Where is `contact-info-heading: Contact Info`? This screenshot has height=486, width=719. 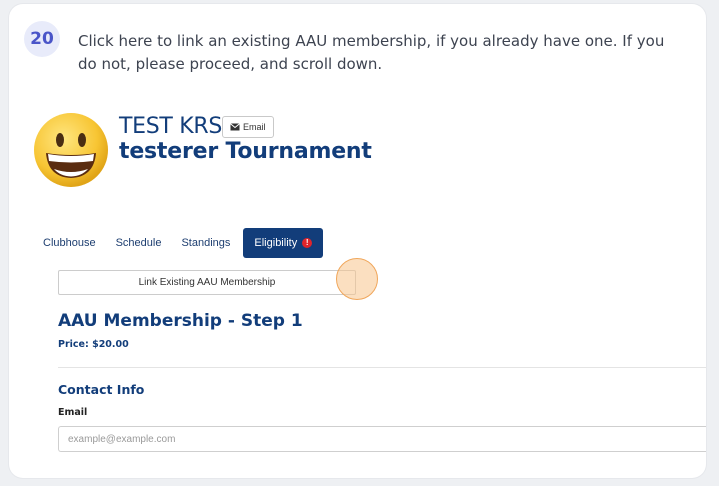
contact-info-heading: Contact Info is located at coordinates (101, 389).